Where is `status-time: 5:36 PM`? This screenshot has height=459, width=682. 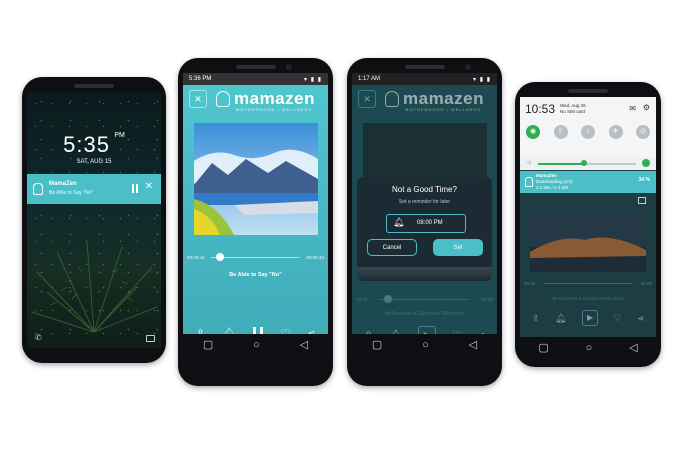 status-time: 5:36 PM is located at coordinates (200, 79).